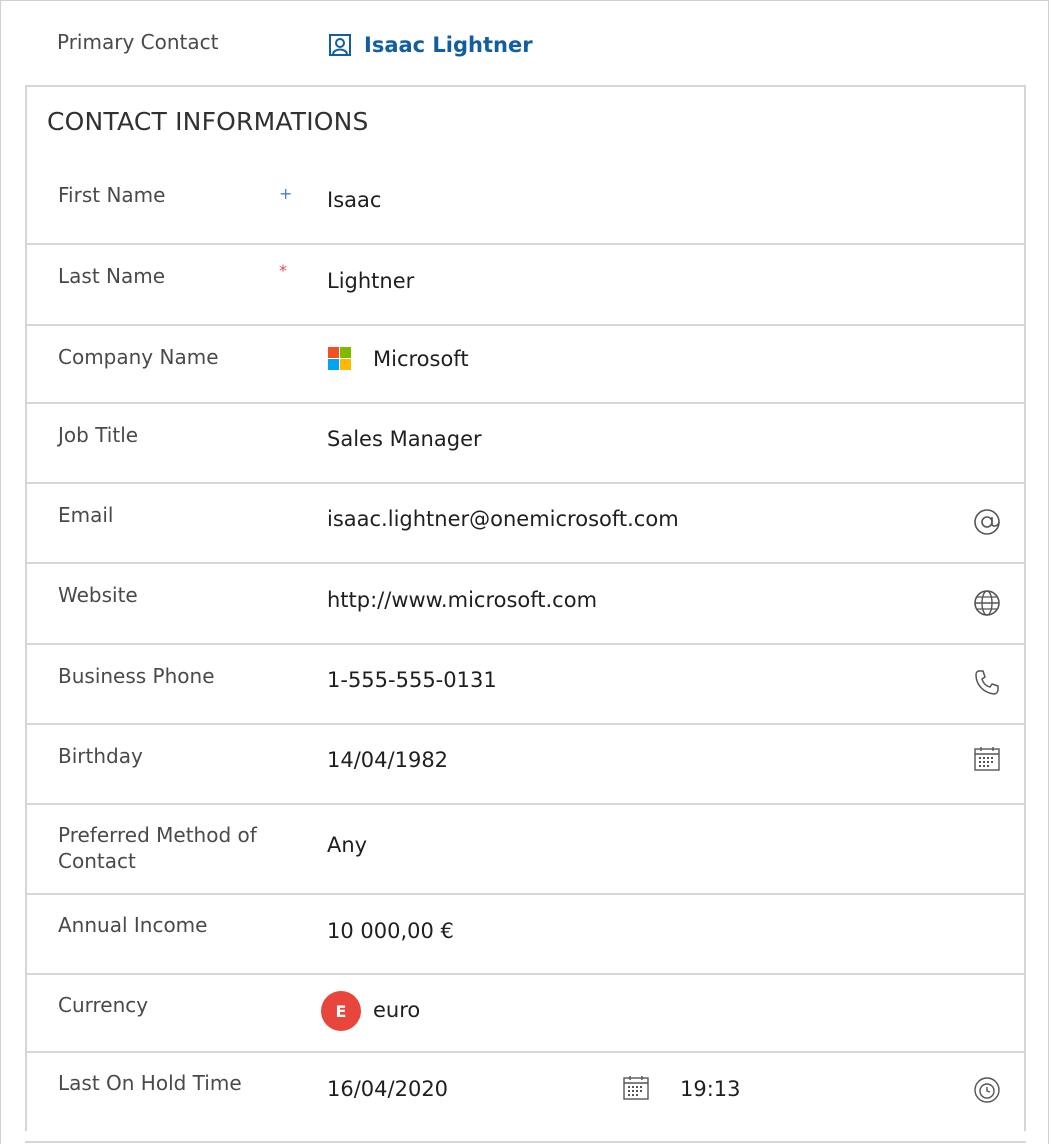 This screenshot has height=1144, width=1051. Describe the element at coordinates (150, 1083) in the screenshot. I see `field-label-last-on-hold-time: Last On Hold Time` at that location.